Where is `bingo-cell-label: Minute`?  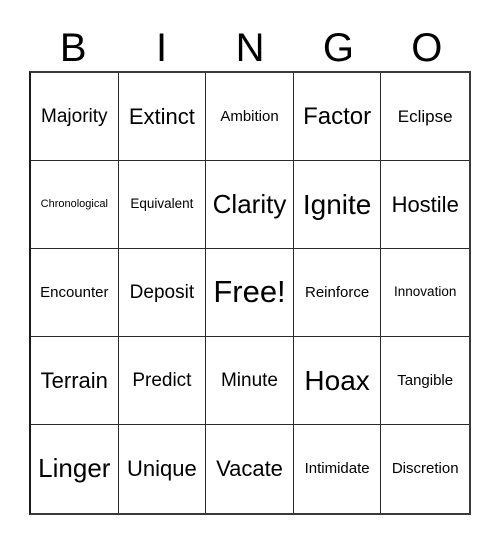 bingo-cell-label: Minute is located at coordinates (249, 380).